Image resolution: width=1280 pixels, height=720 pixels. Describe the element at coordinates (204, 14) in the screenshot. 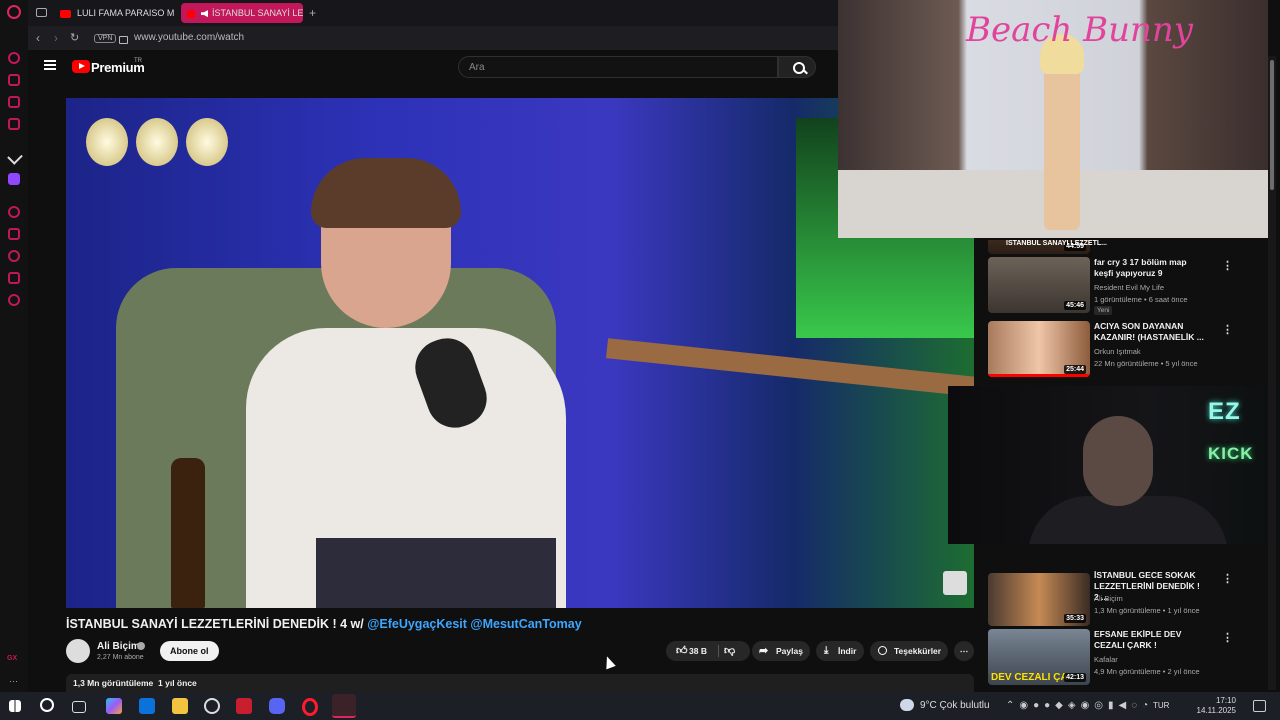

I see `speaker-icon` at that location.